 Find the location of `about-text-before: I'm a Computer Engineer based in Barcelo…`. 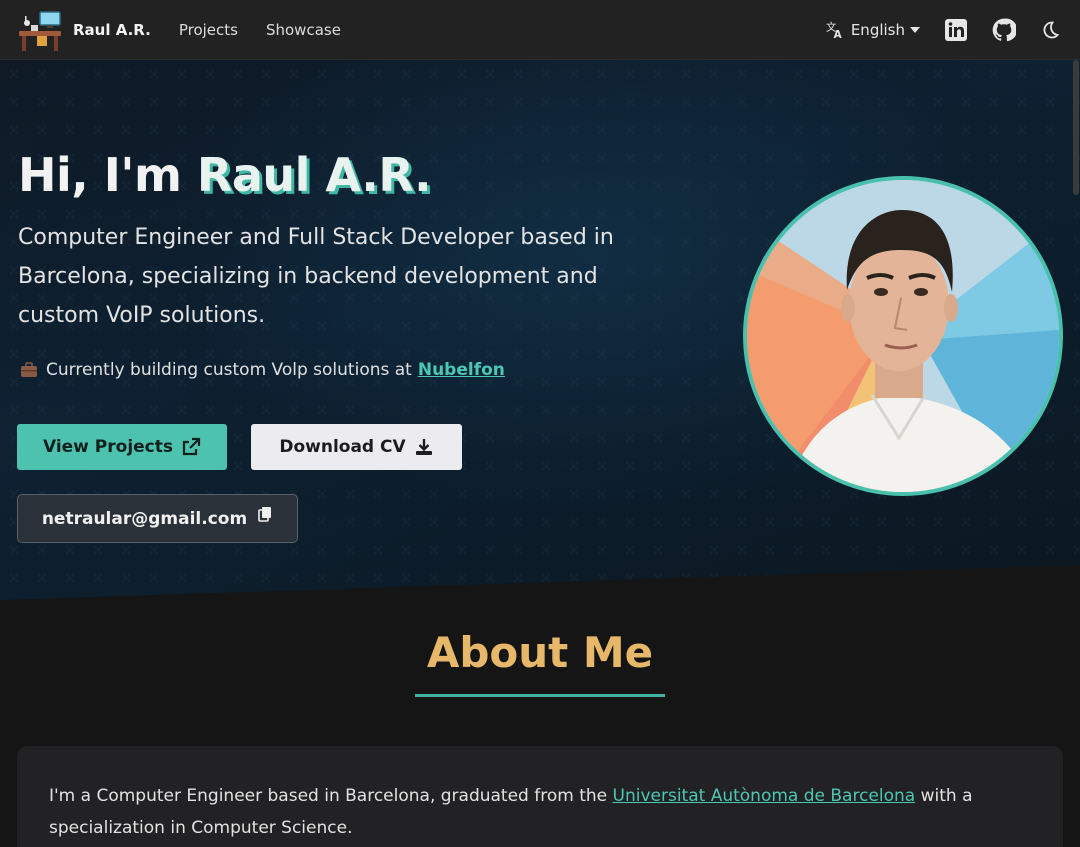

about-text-before: I'm a Computer Engineer based in Barcelo… is located at coordinates (331, 796).